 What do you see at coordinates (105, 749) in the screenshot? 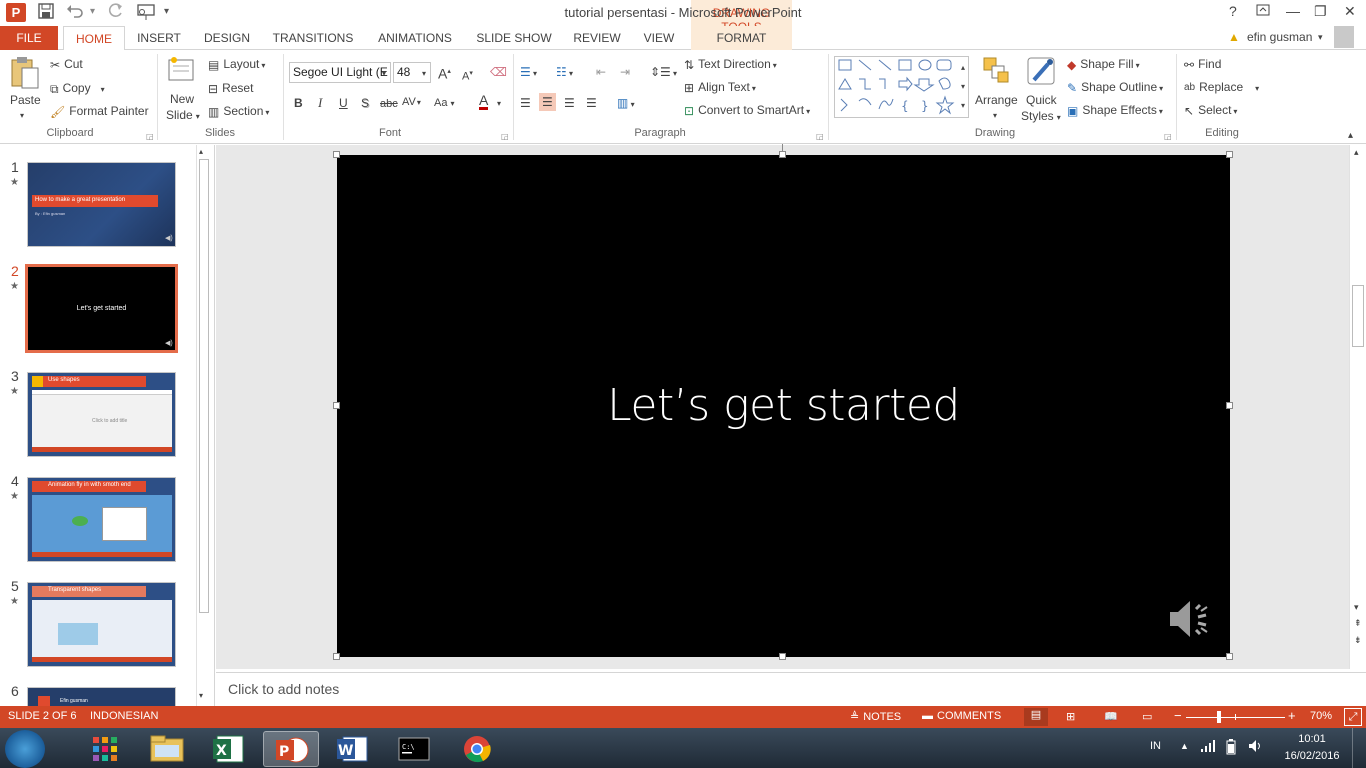
I see `apps-launcher-icon` at bounding box center [105, 749].